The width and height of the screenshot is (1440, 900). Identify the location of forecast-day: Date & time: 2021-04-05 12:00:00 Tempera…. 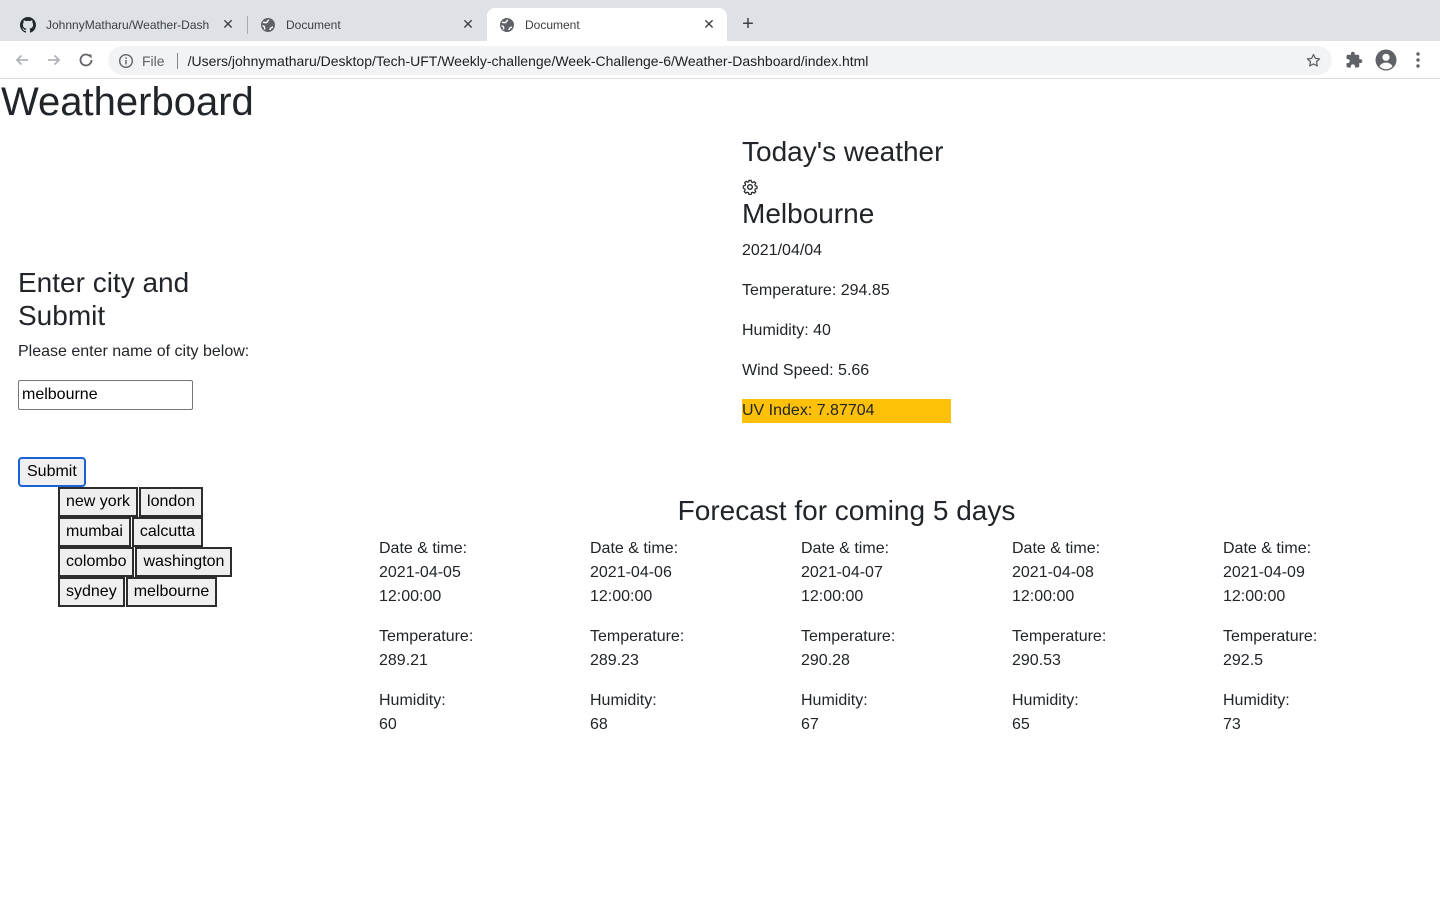
(484, 637).